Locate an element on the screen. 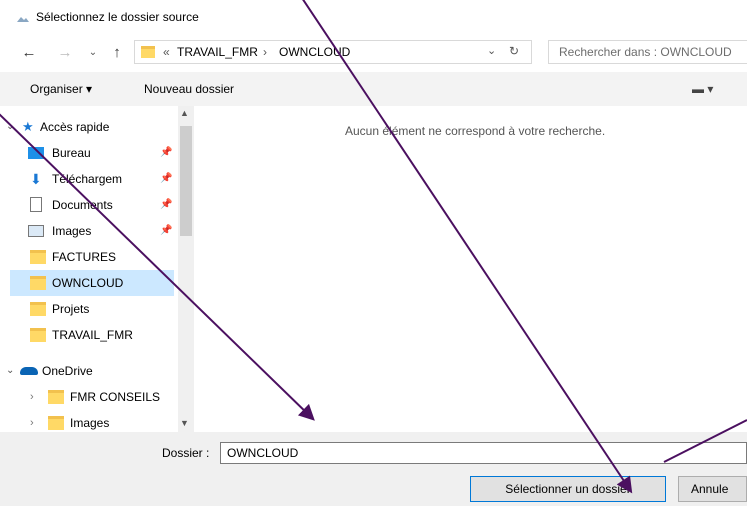 The image size is (747, 506). command-bar: Organiser ▾ Nouveau dossier ▬ ▾ is located at coordinates (373, 89).